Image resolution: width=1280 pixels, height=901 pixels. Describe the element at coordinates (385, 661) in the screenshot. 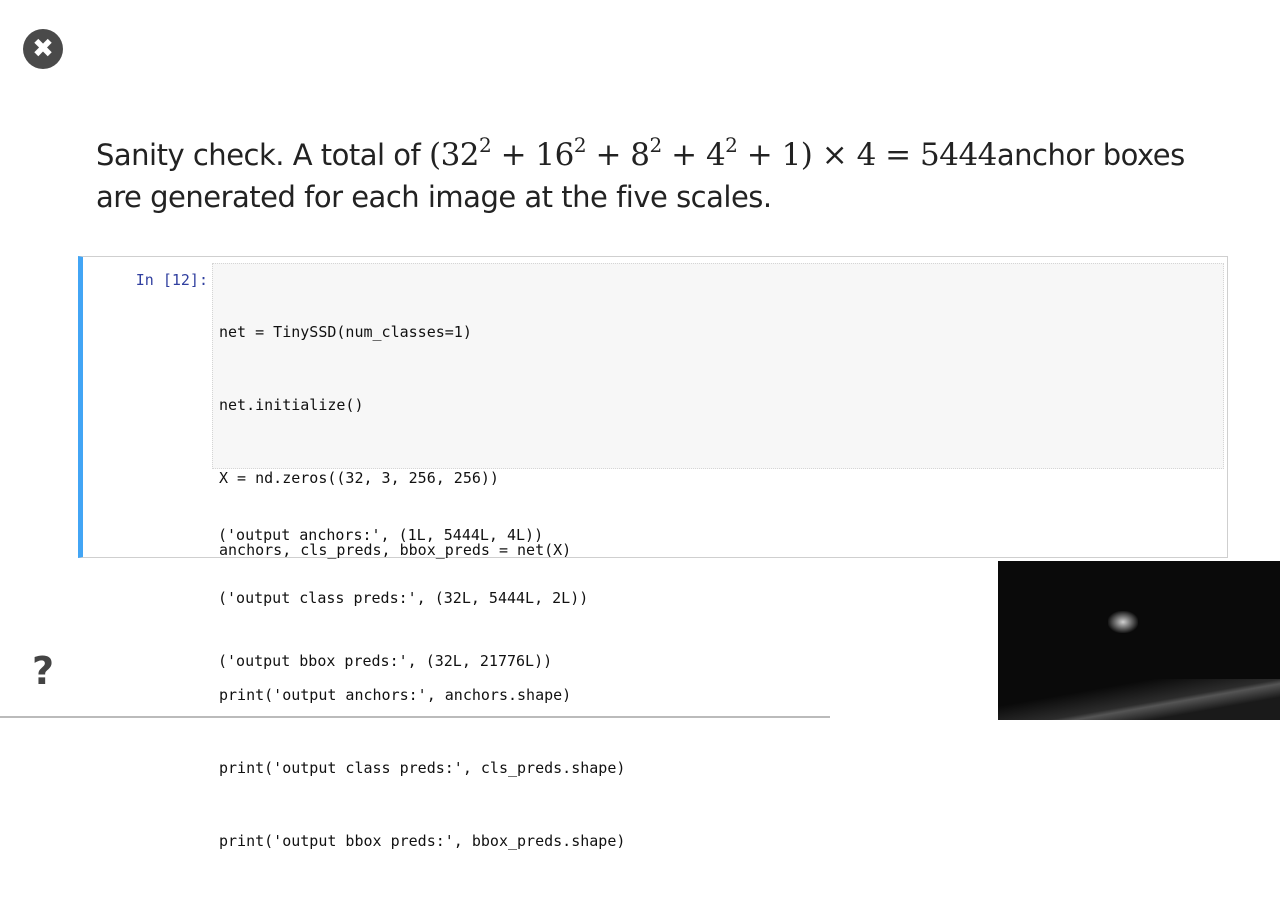

I see `output-line: ('output bbox preds:', (32L, 21776L))` at that location.